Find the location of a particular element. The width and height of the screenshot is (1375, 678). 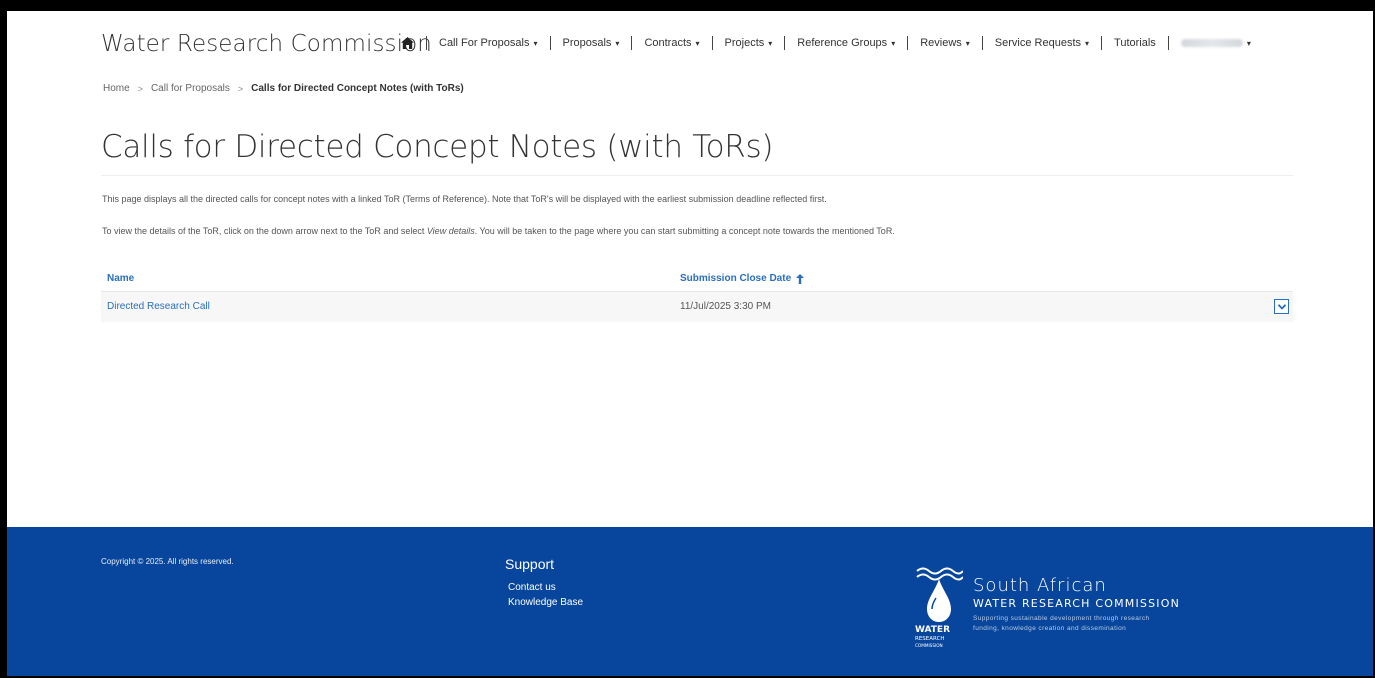

user-name-redacted is located at coordinates (1211, 43).